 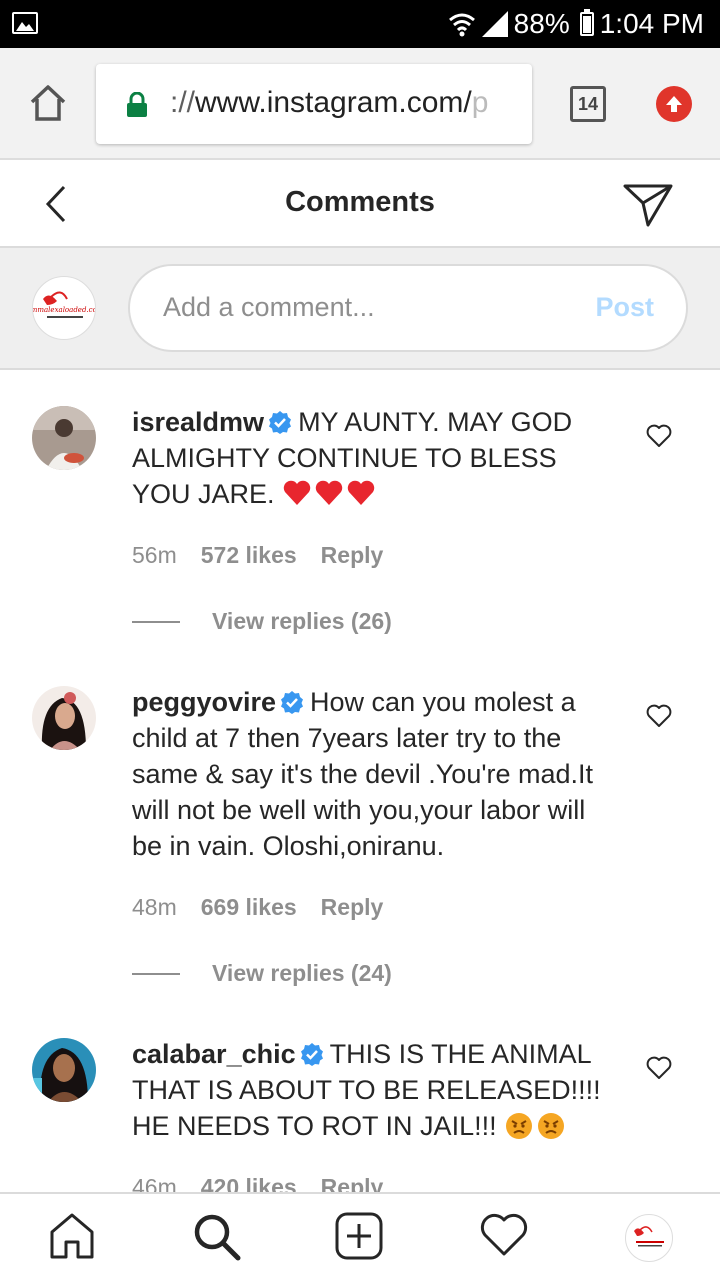 I want to click on activity-heart-icon, so click(x=504, y=1235).